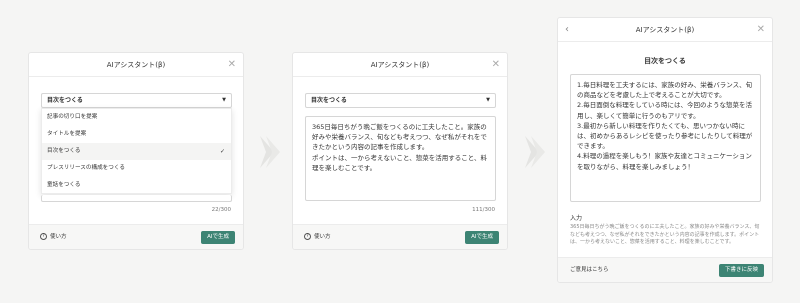  Describe the element at coordinates (72, 117) in the screenshot. I see `menu-item-label: 記事の切り口を提案` at that location.